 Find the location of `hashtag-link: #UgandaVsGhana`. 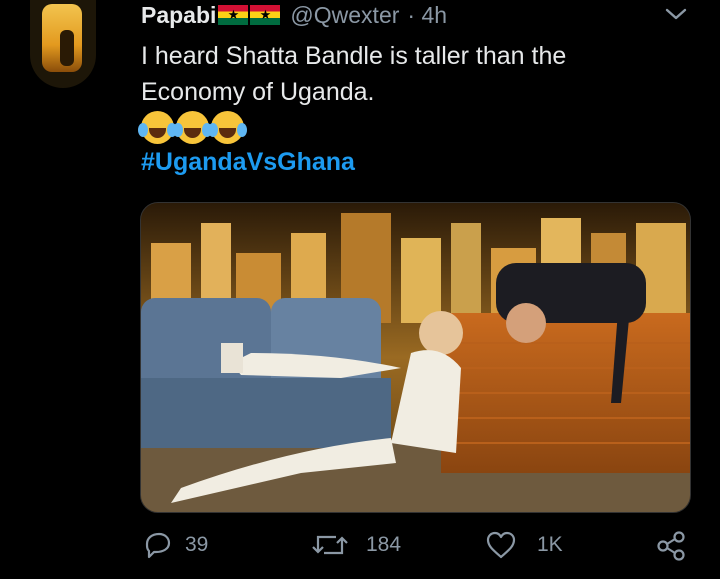

hashtag-link: #UgandaVsGhana is located at coordinates (248, 162).